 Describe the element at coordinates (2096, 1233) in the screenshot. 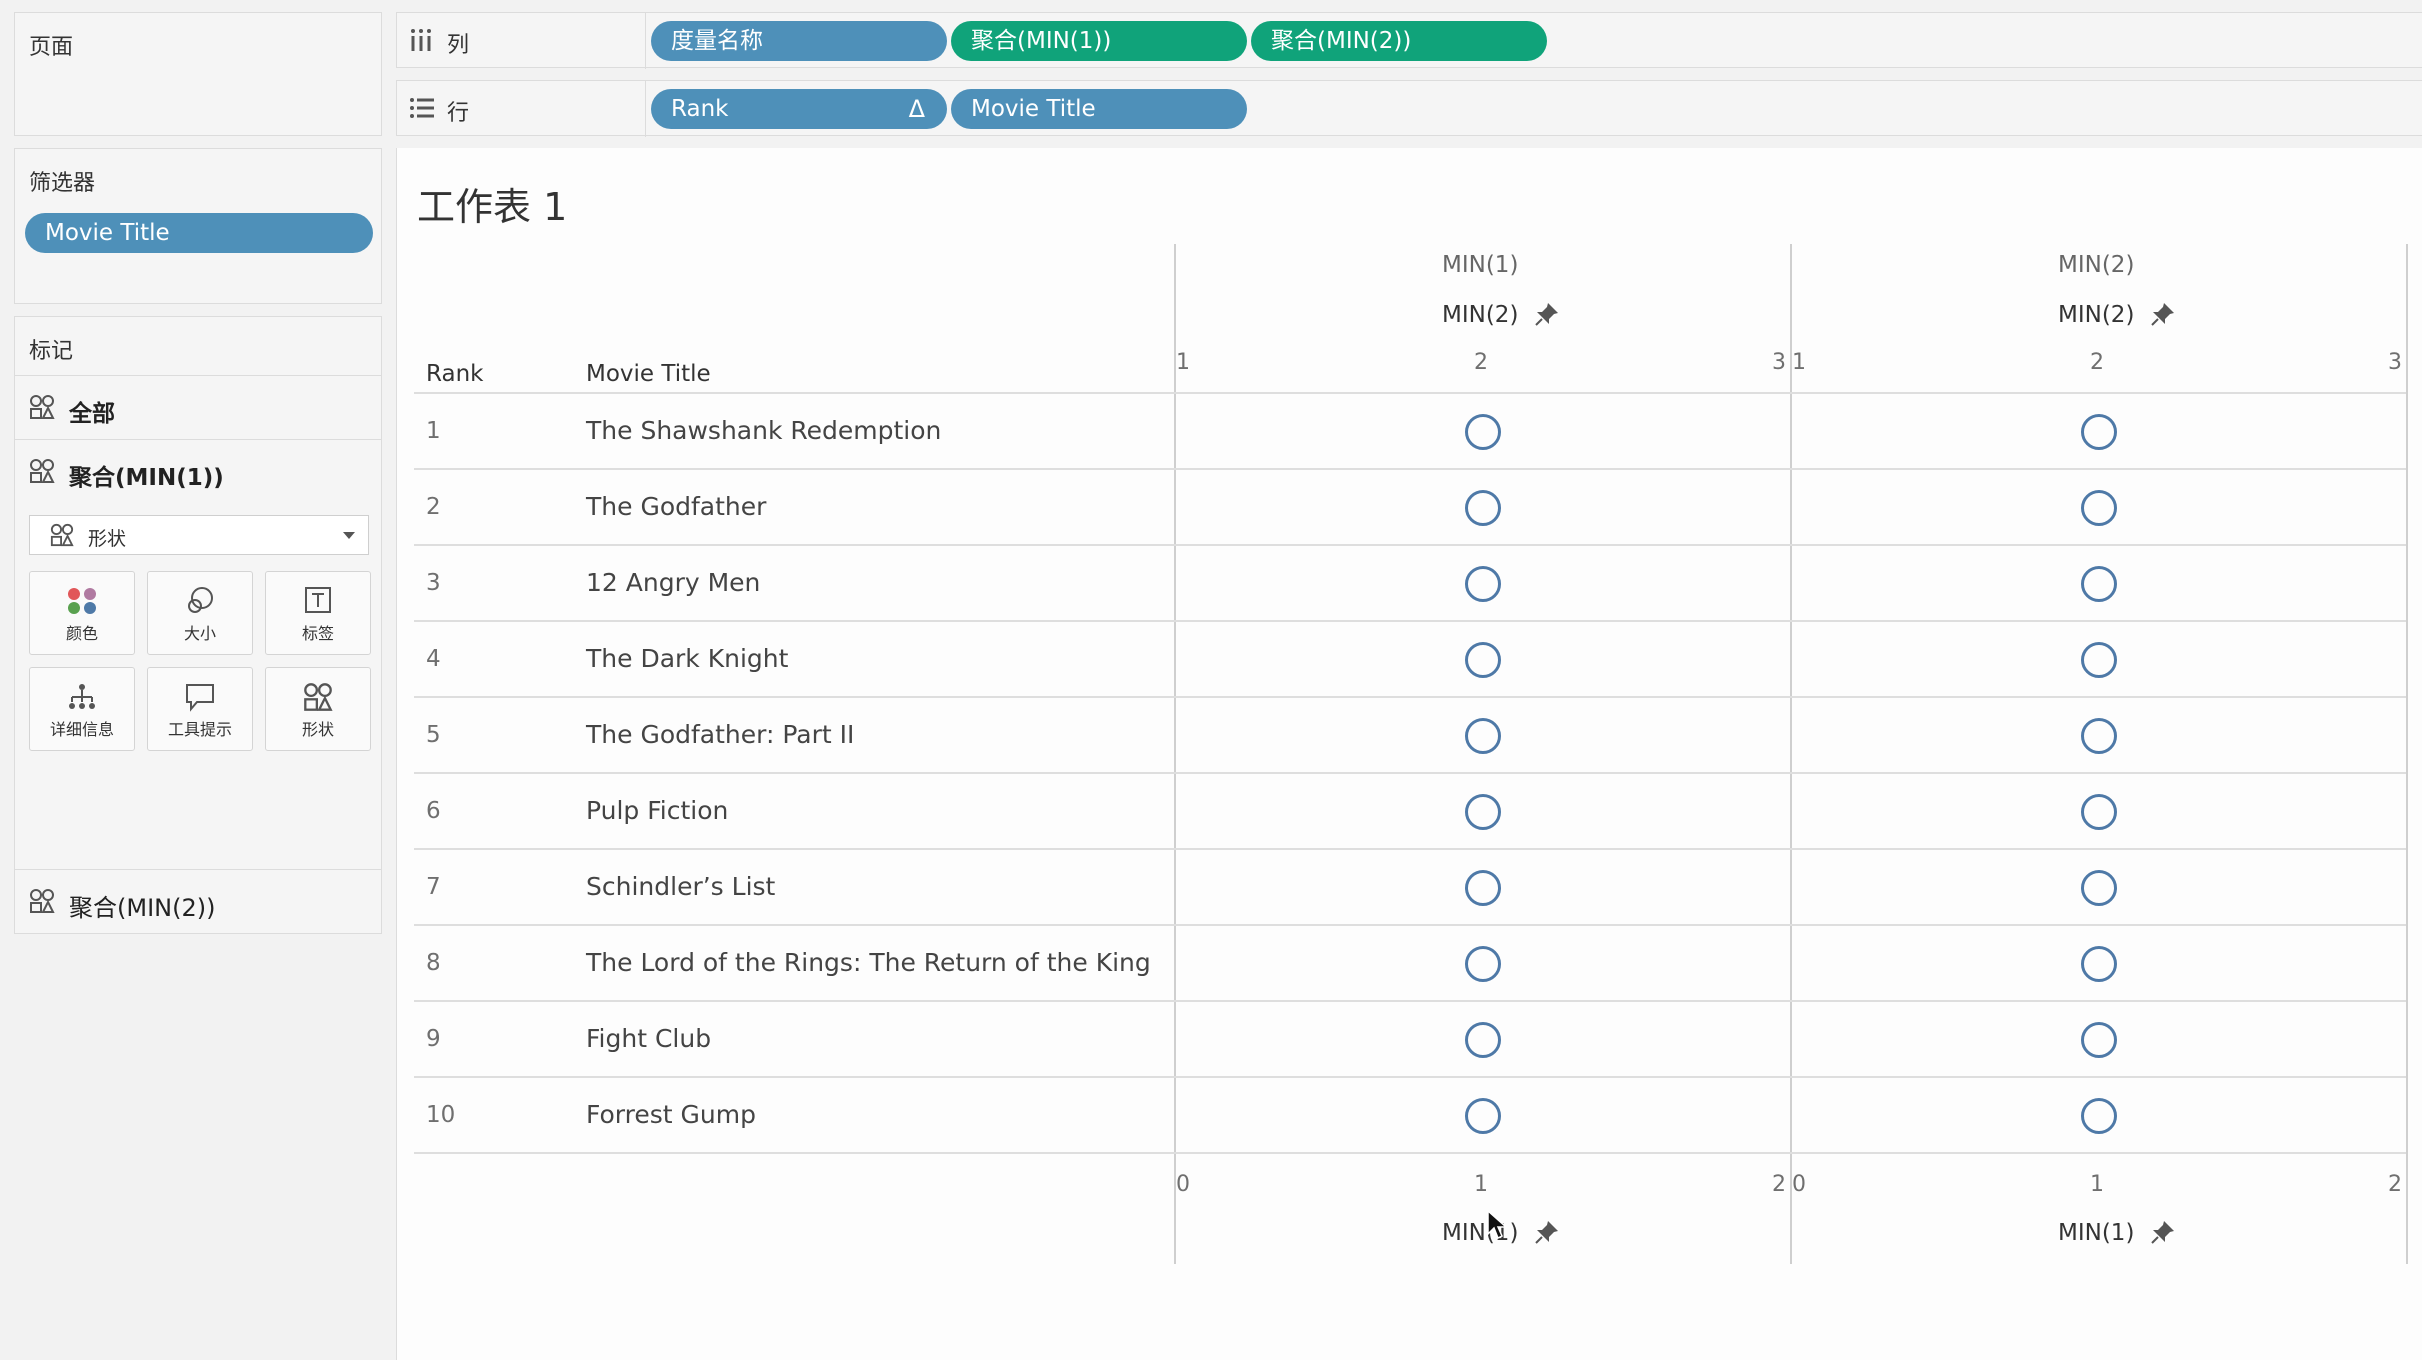

I see `bottom-axis-title-2: MIN(1)` at that location.